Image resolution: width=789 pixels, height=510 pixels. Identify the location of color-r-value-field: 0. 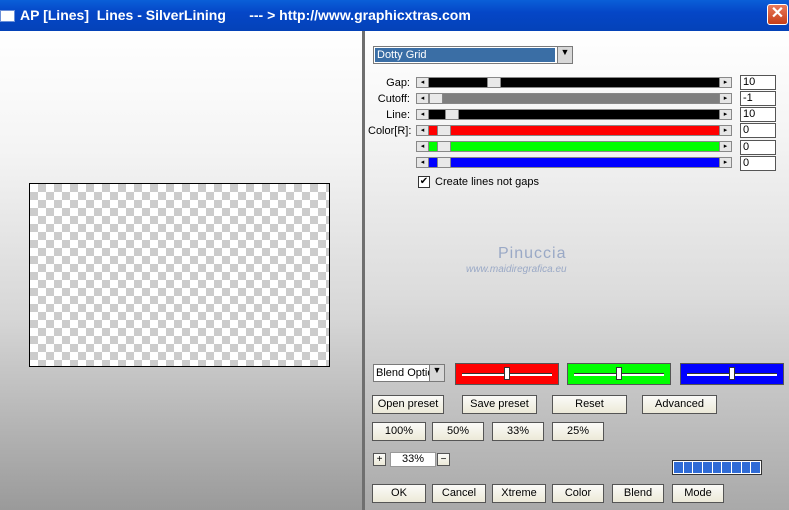
(758, 130).